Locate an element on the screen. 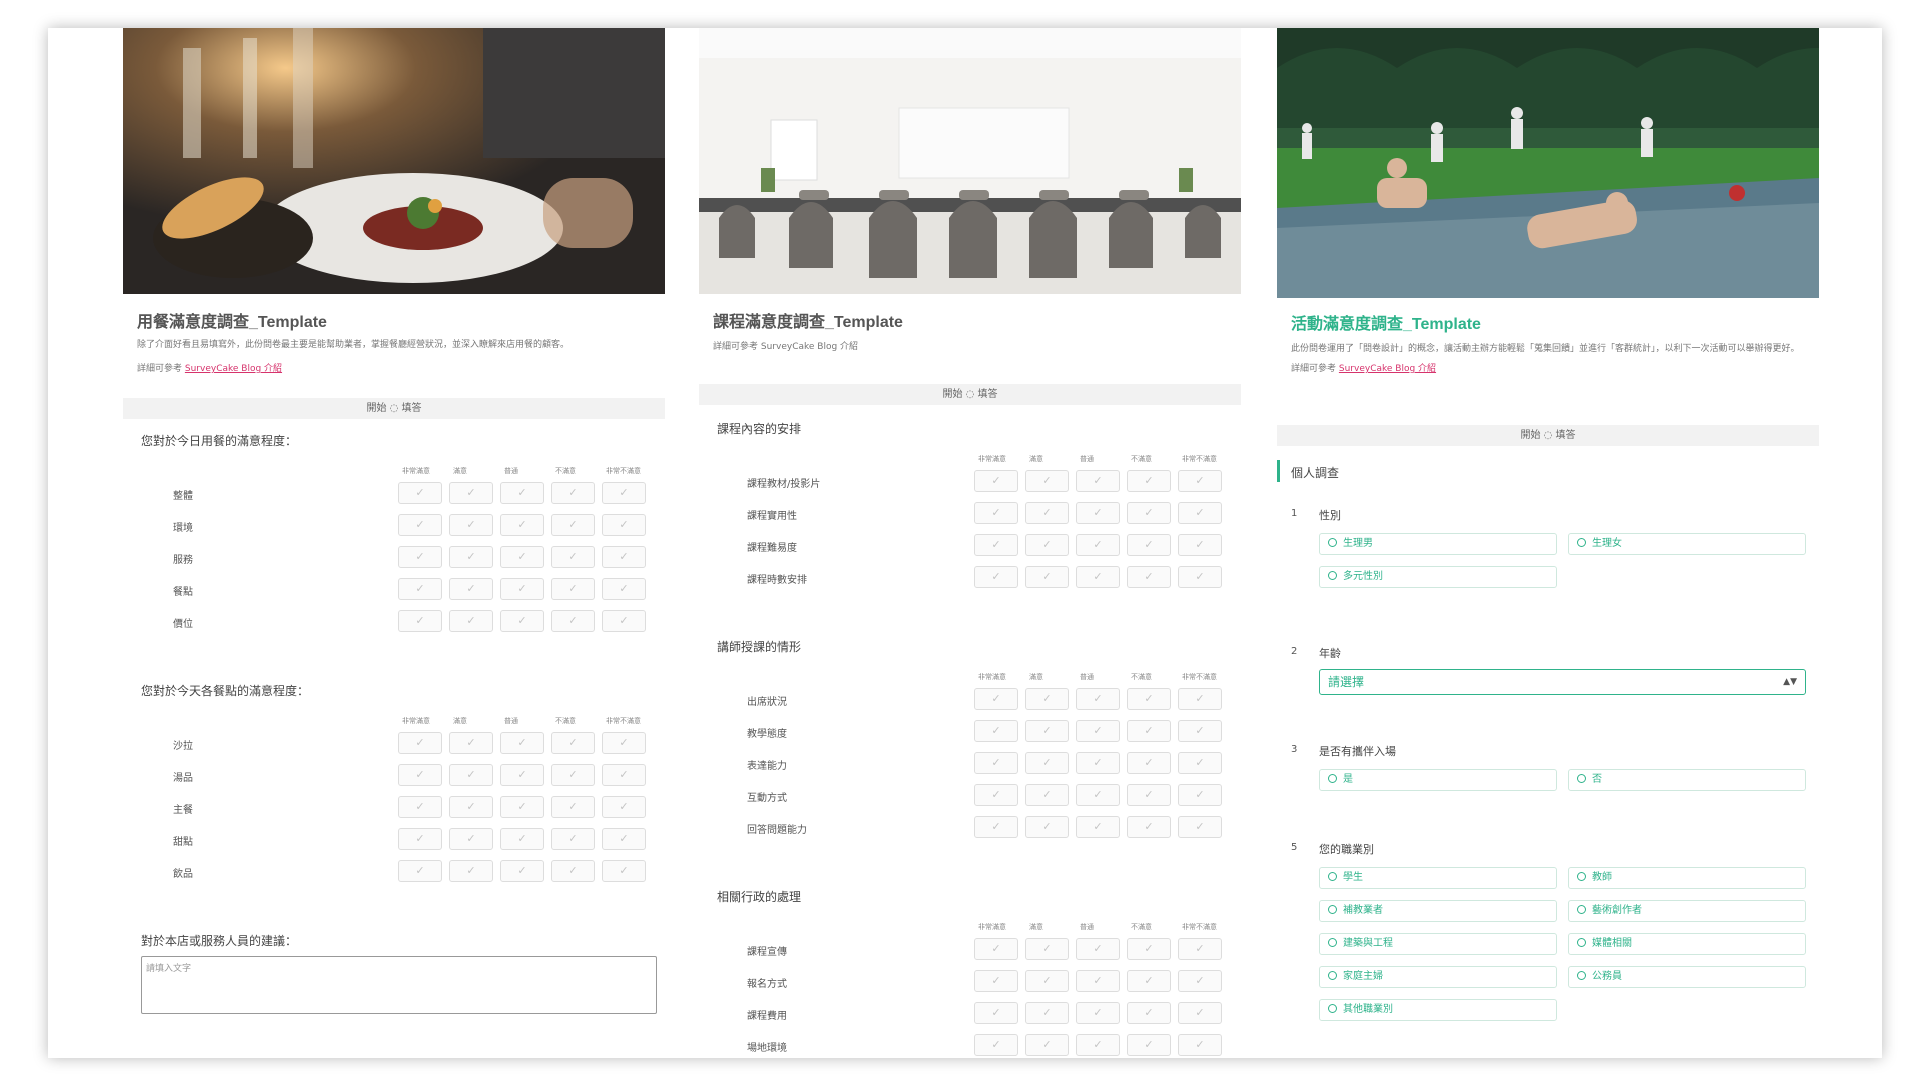  suggestion-textarea: 請填入文字 is located at coordinates (399, 985).